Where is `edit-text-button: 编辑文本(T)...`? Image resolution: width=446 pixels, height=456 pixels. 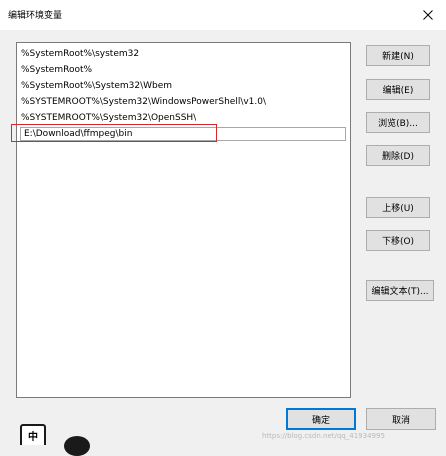 edit-text-button: 编辑文本(T)... is located at coordinates (400, 290).